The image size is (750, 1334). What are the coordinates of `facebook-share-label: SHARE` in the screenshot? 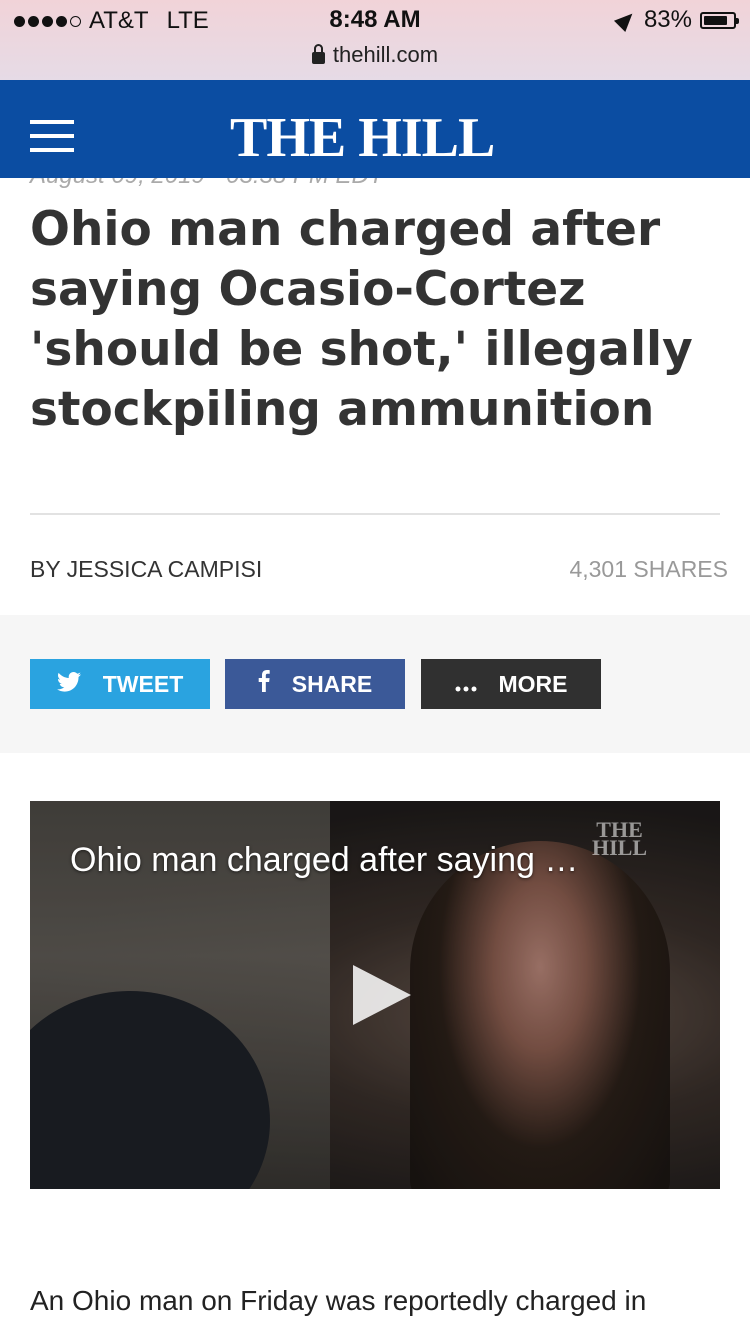 It's located at (332, 683).